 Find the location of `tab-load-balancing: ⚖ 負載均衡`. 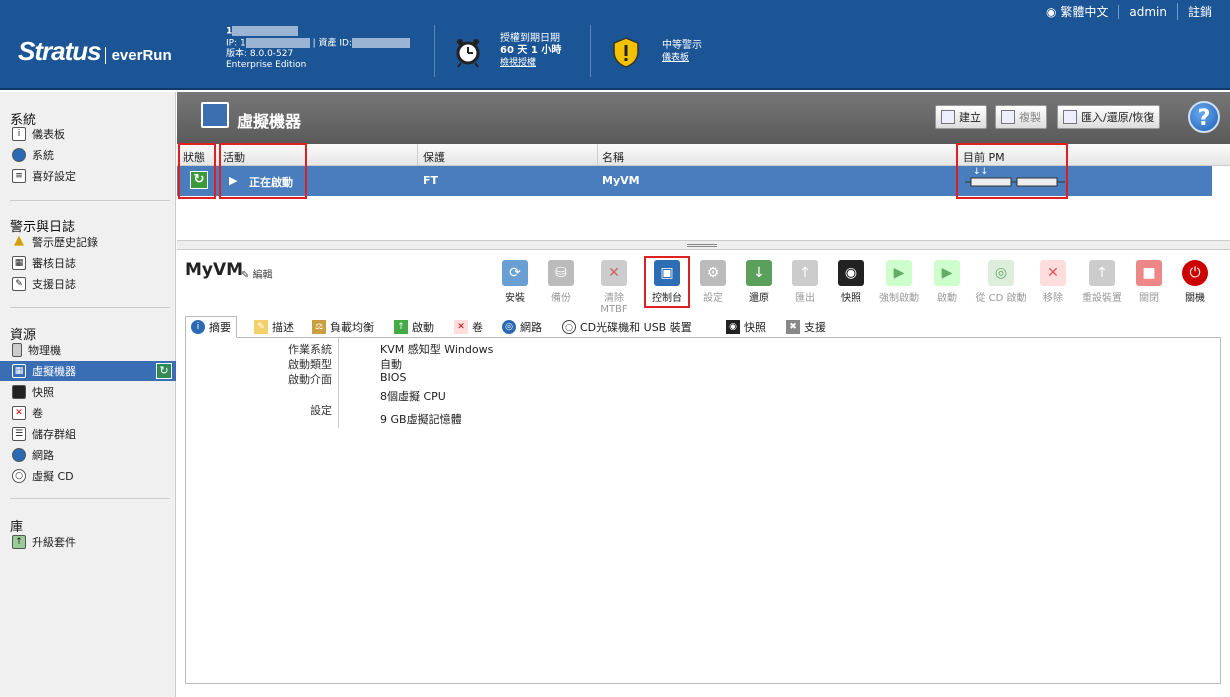

tab-load-balancing: ⚖ 負載均衡 is located at coordinates (343, 327).